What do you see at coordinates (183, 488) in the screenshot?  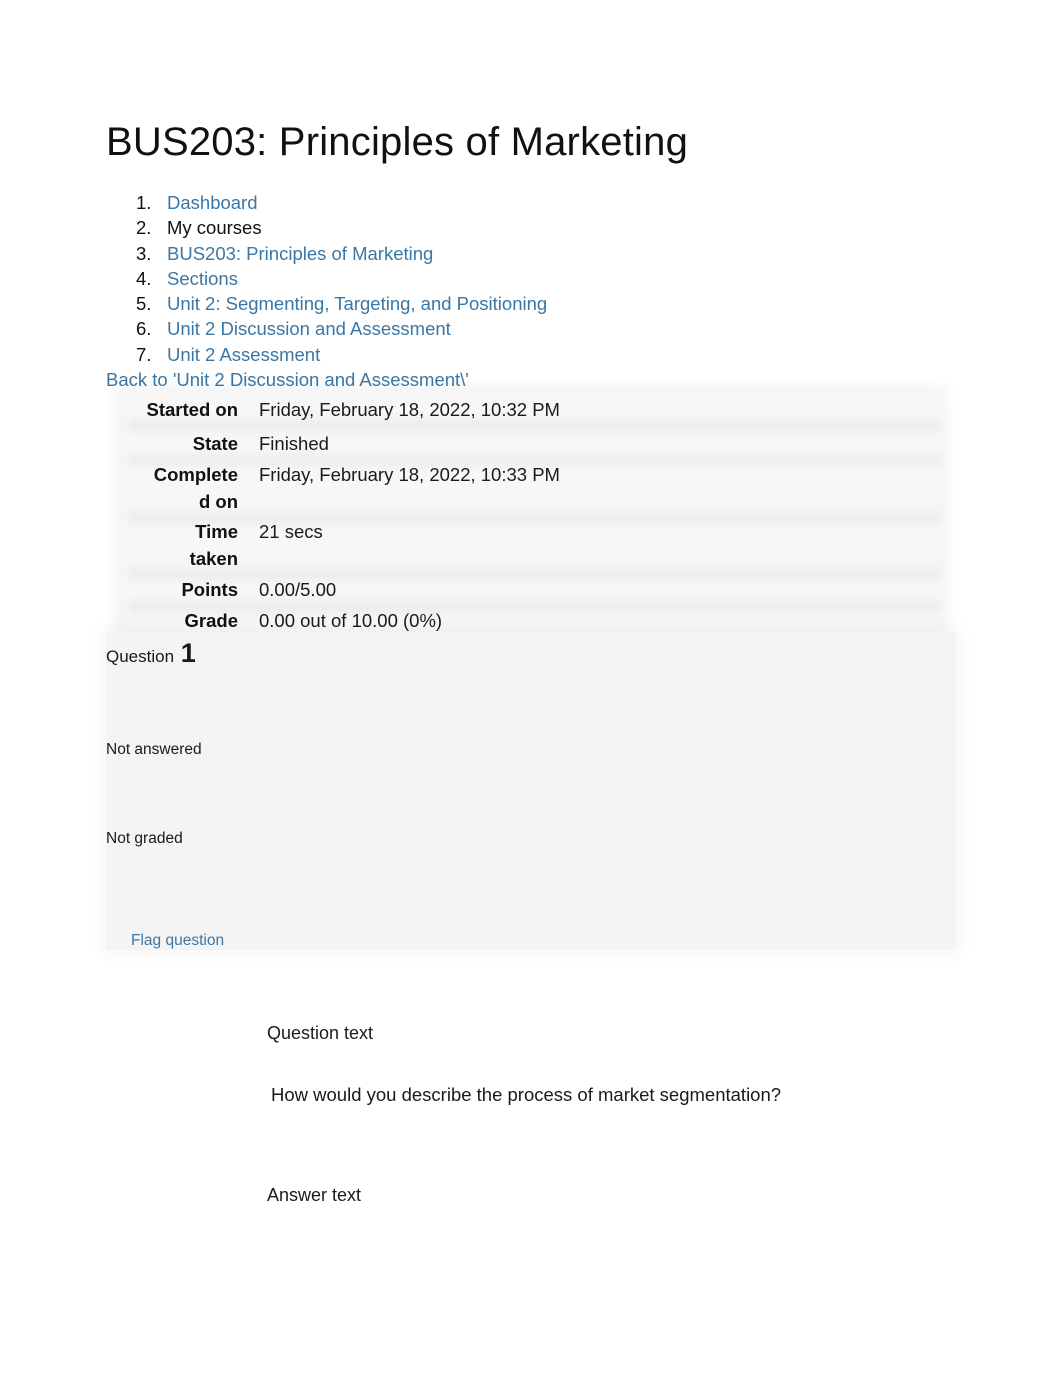 I see `summary-label: Complete d on` at bounding box center [183, 488].